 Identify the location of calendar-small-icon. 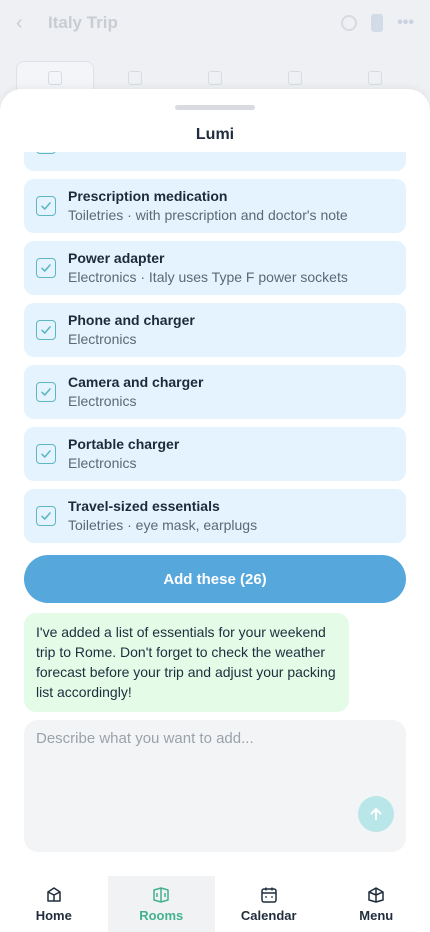
(375, 78).